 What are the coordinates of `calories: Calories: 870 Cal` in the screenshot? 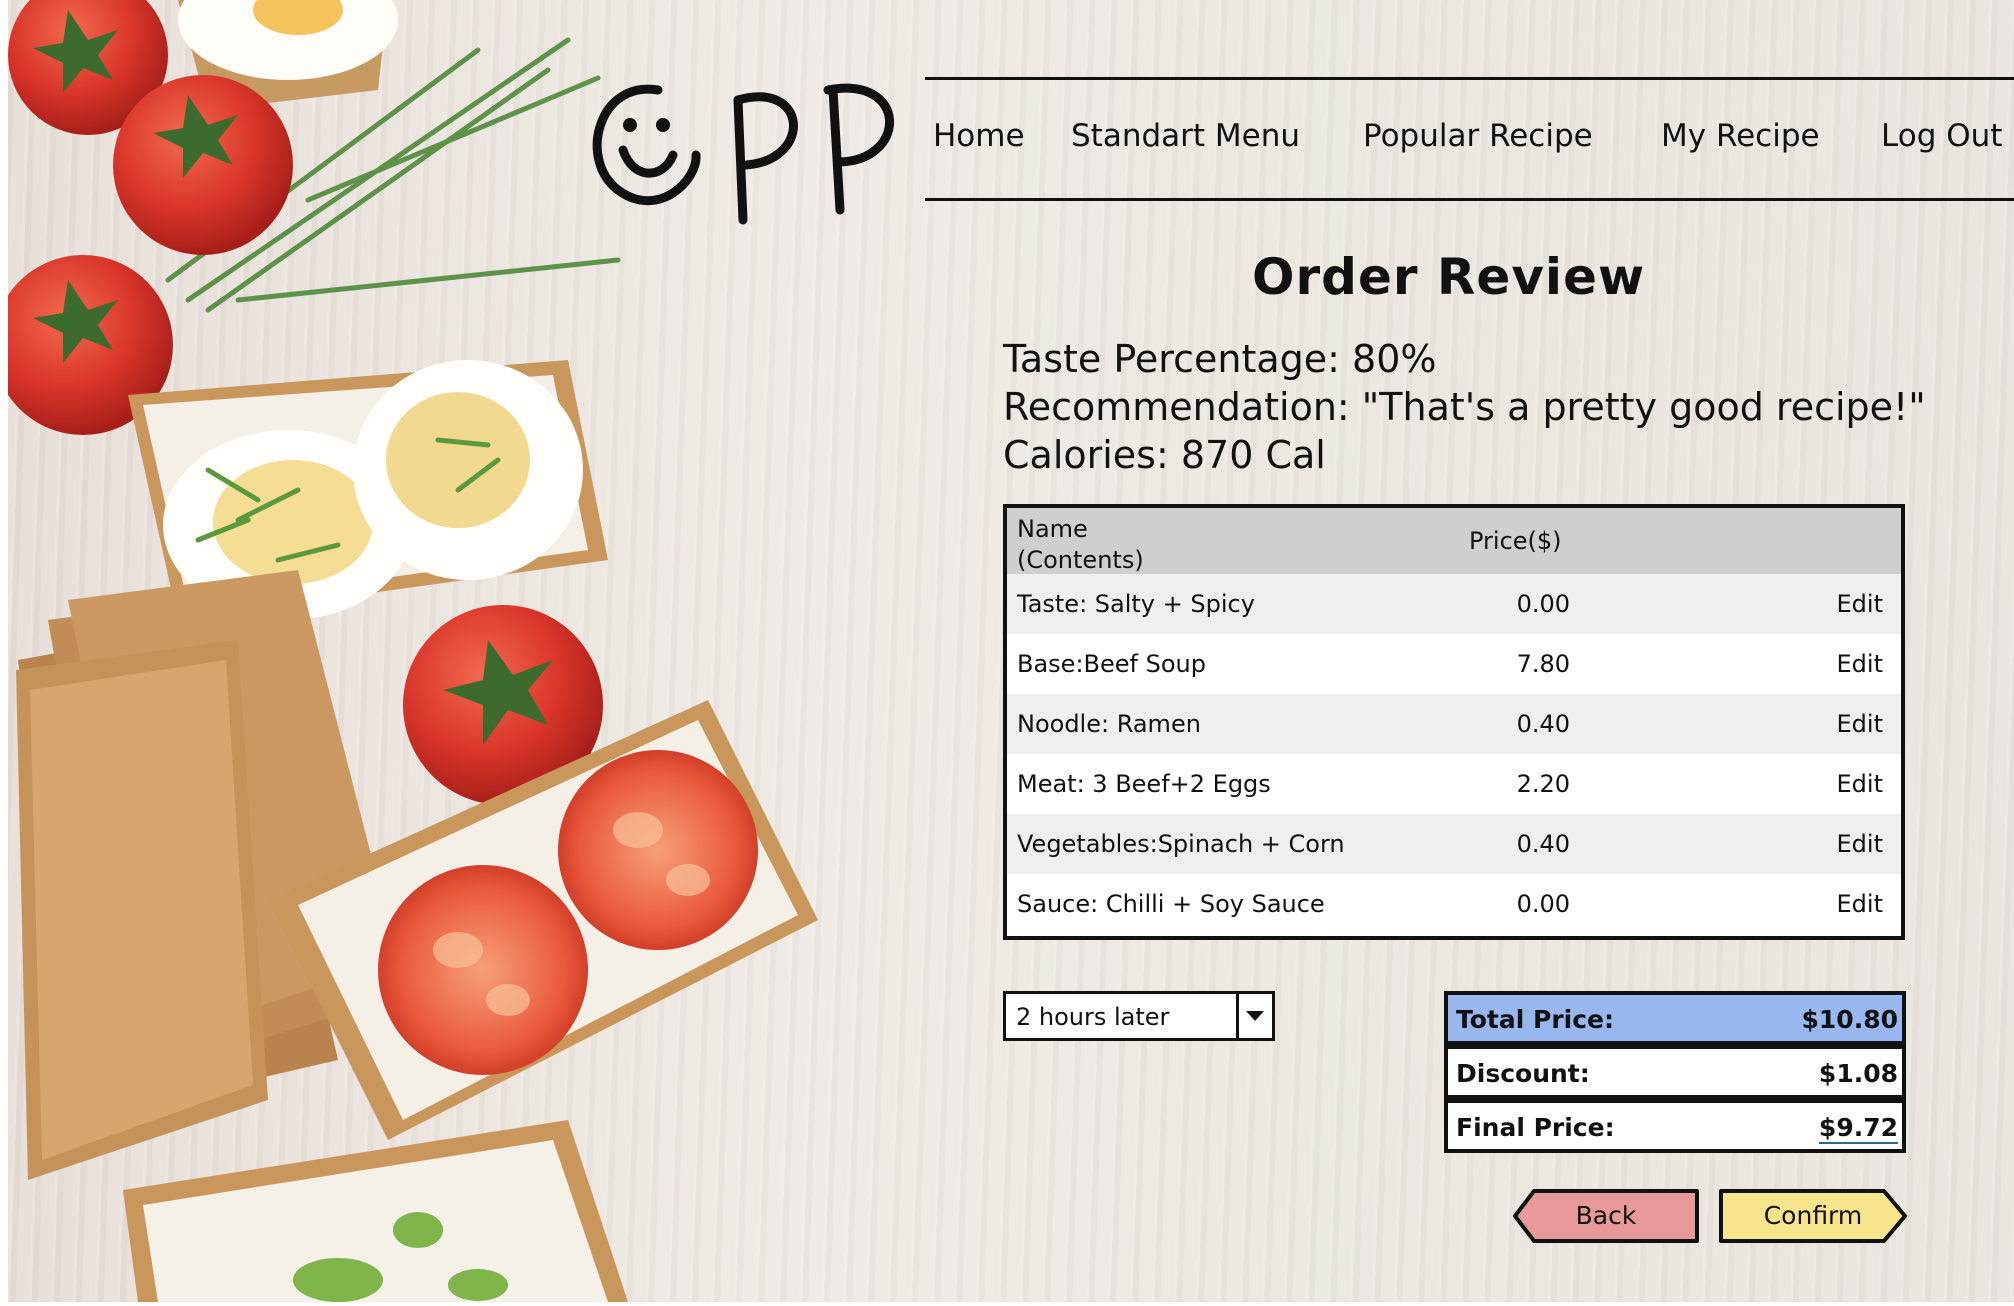 It's located at (1164, 455).